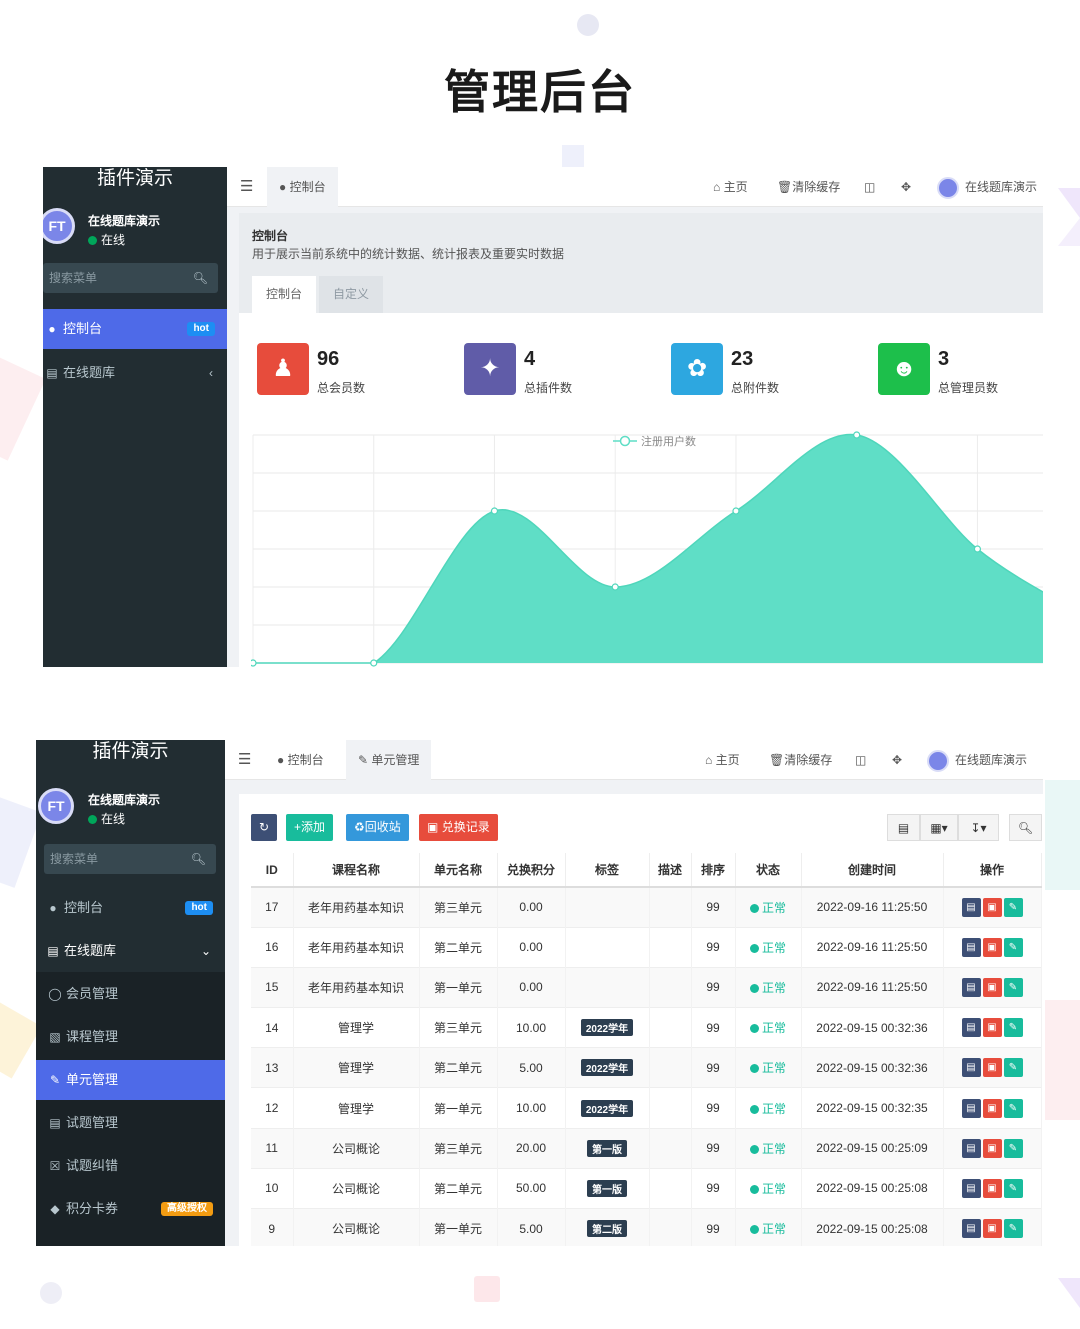  I want to click on column-header: 课程名称, so click(356, 870).